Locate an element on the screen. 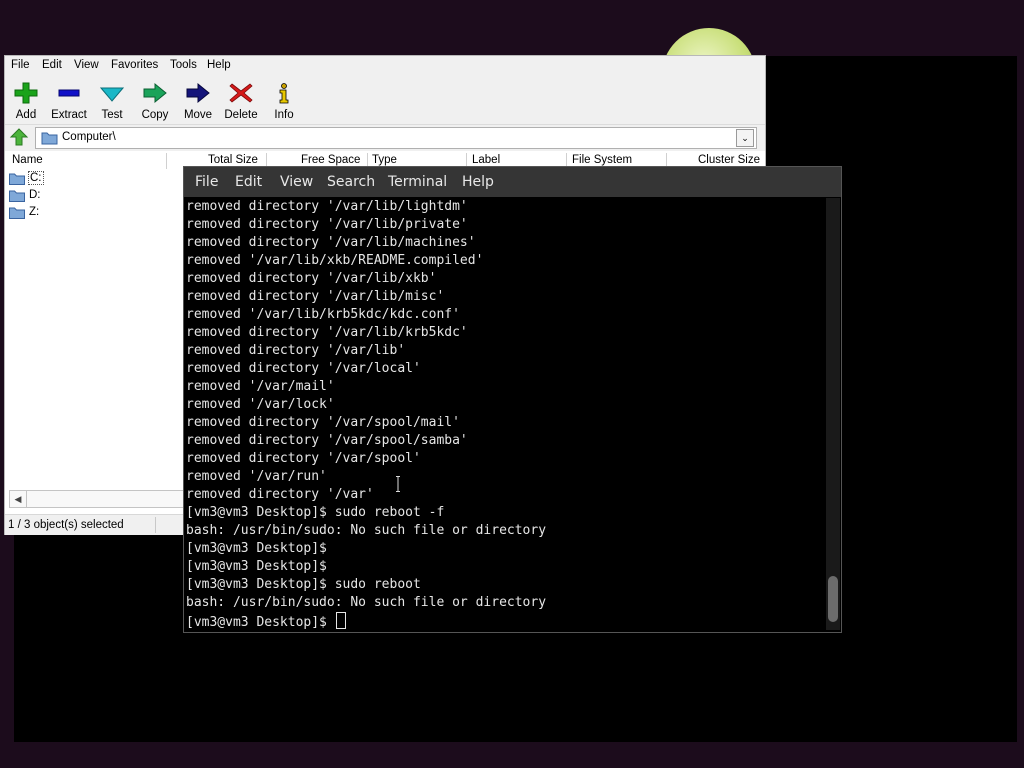  text-cursor is located at coordinates (340, 620).